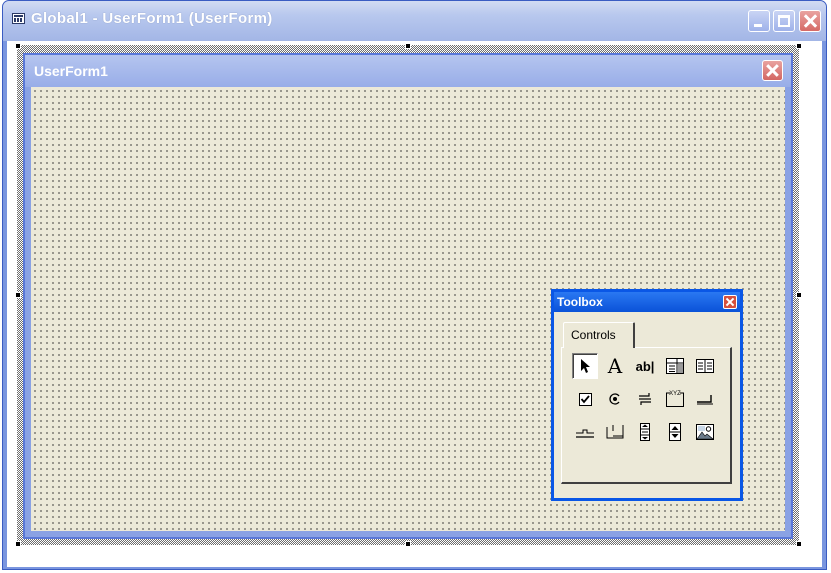 The image size is (831, 573). I want to click on tab-controls-label: Controls, so click(593, 335).